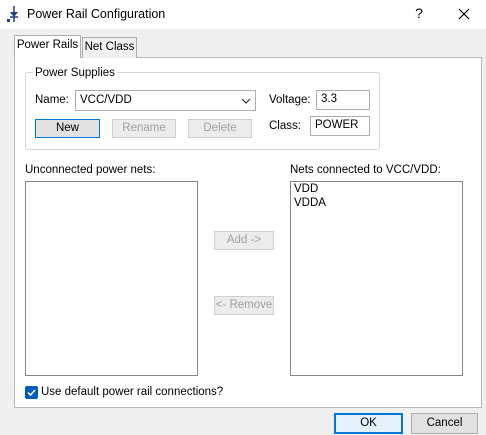 Image resolution: width=486 pixels, height=435 pixels. I want to click on list-item: VDDA, so click(310, 203).